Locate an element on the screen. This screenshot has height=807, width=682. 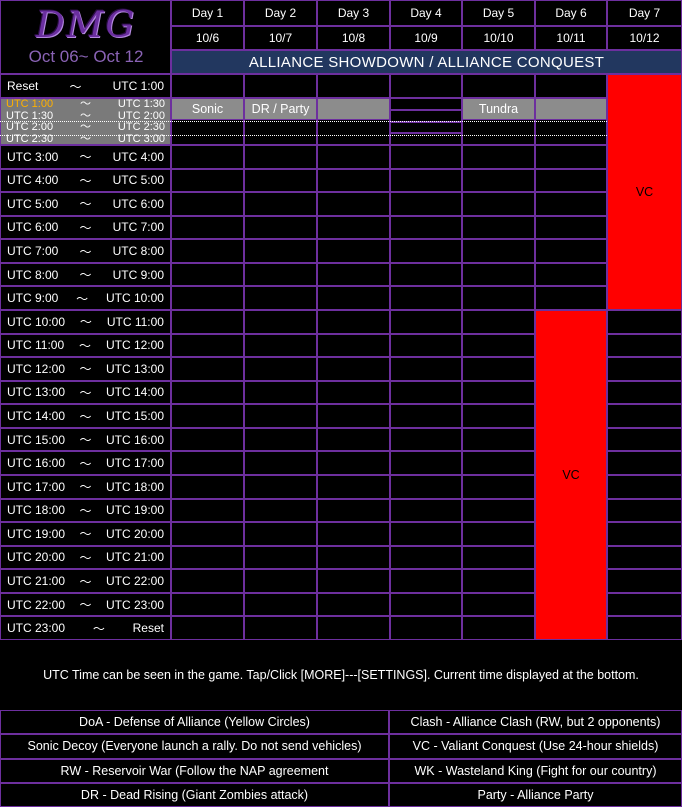
time-row-4-end: UTC 5:00 is located at coordinates (138, 180).